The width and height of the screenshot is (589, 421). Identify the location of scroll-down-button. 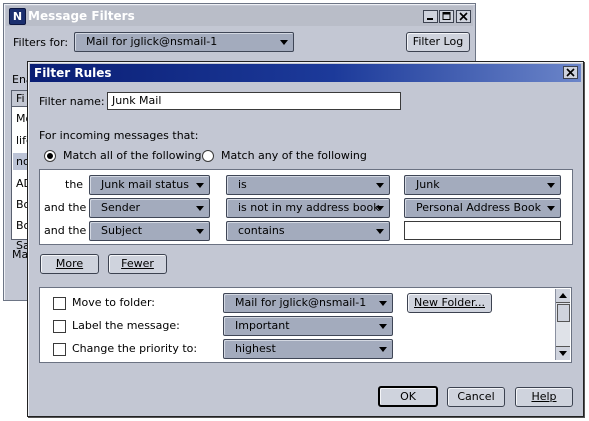
(563, 353).